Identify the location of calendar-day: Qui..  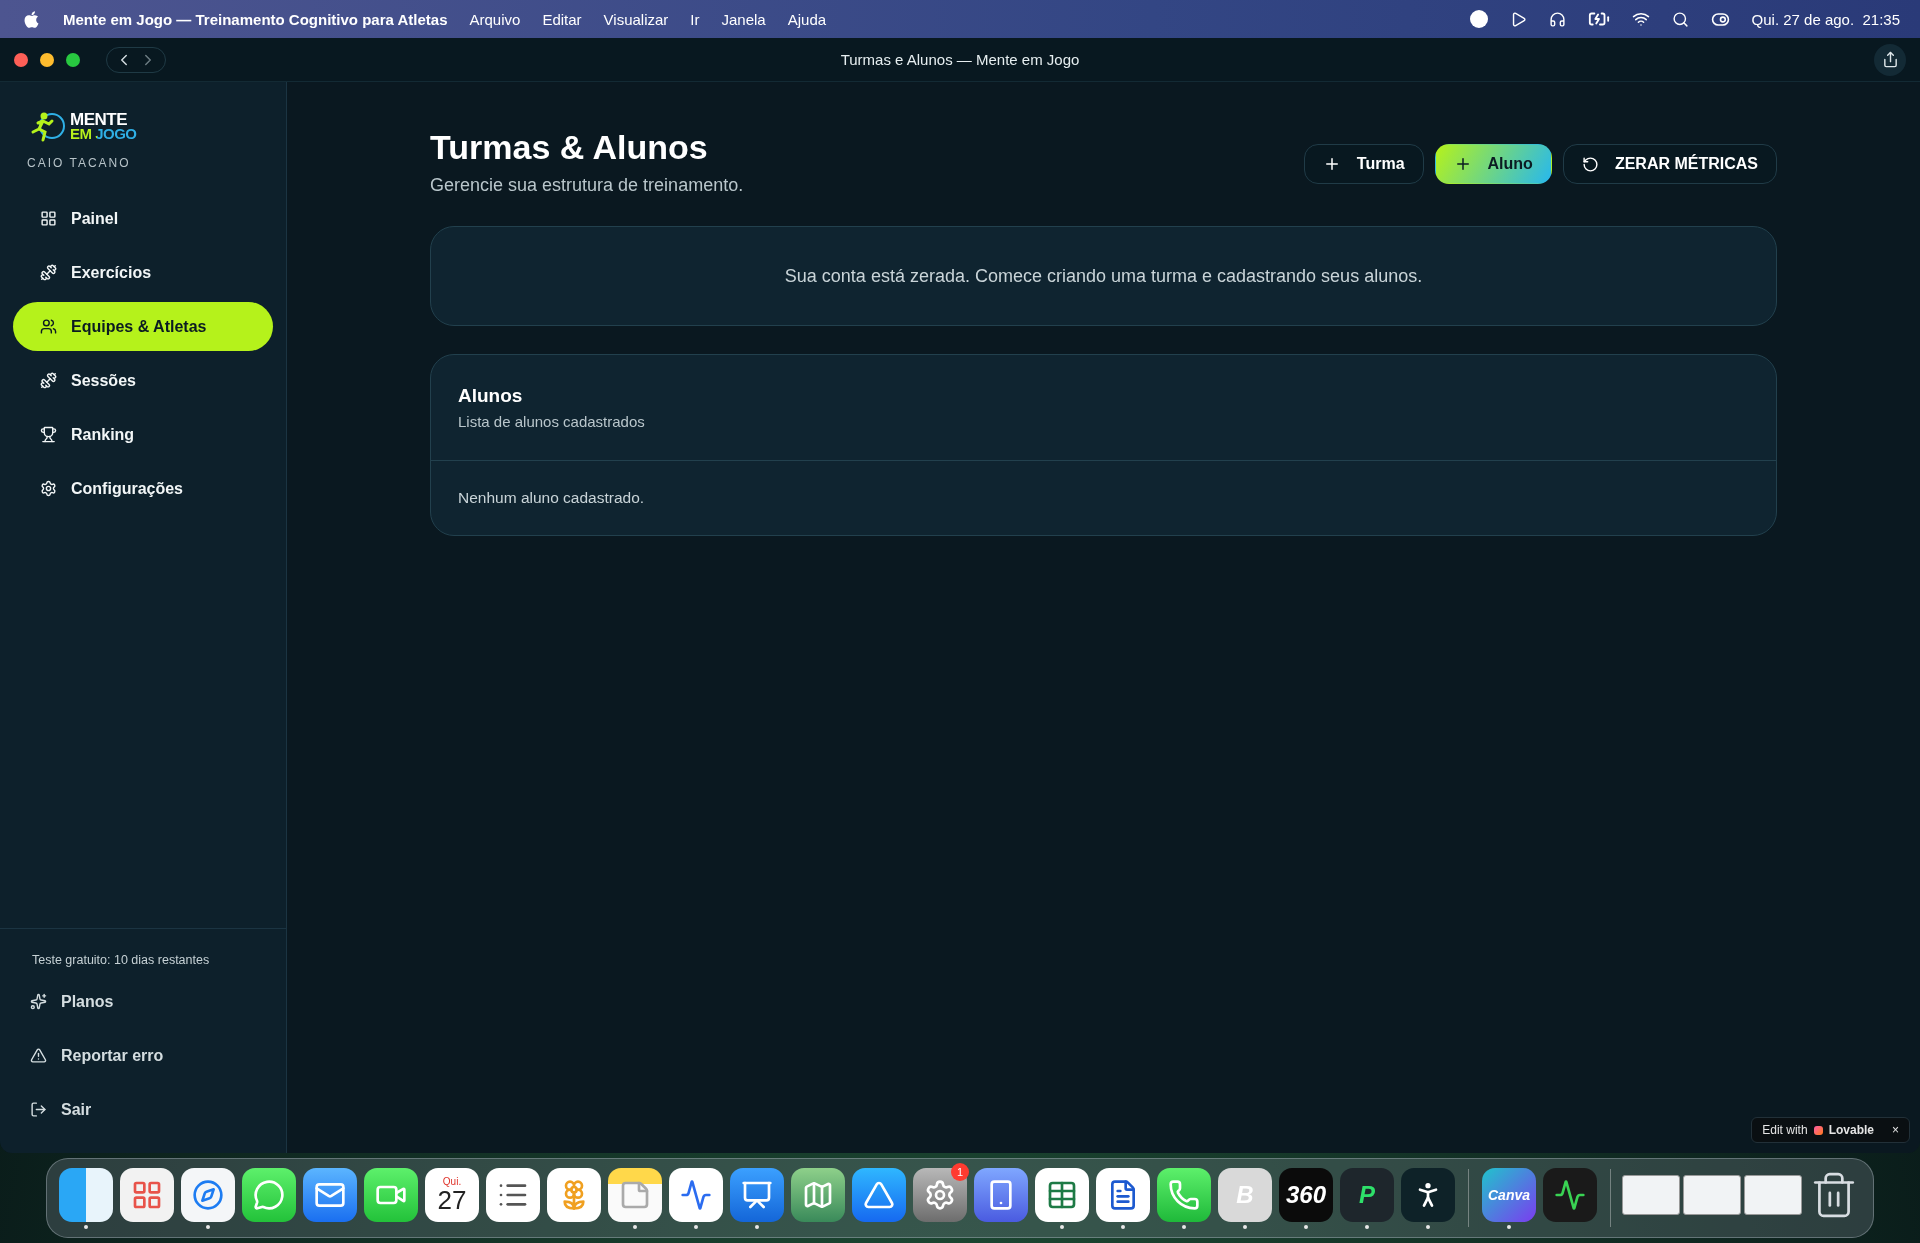
(452, 1181).